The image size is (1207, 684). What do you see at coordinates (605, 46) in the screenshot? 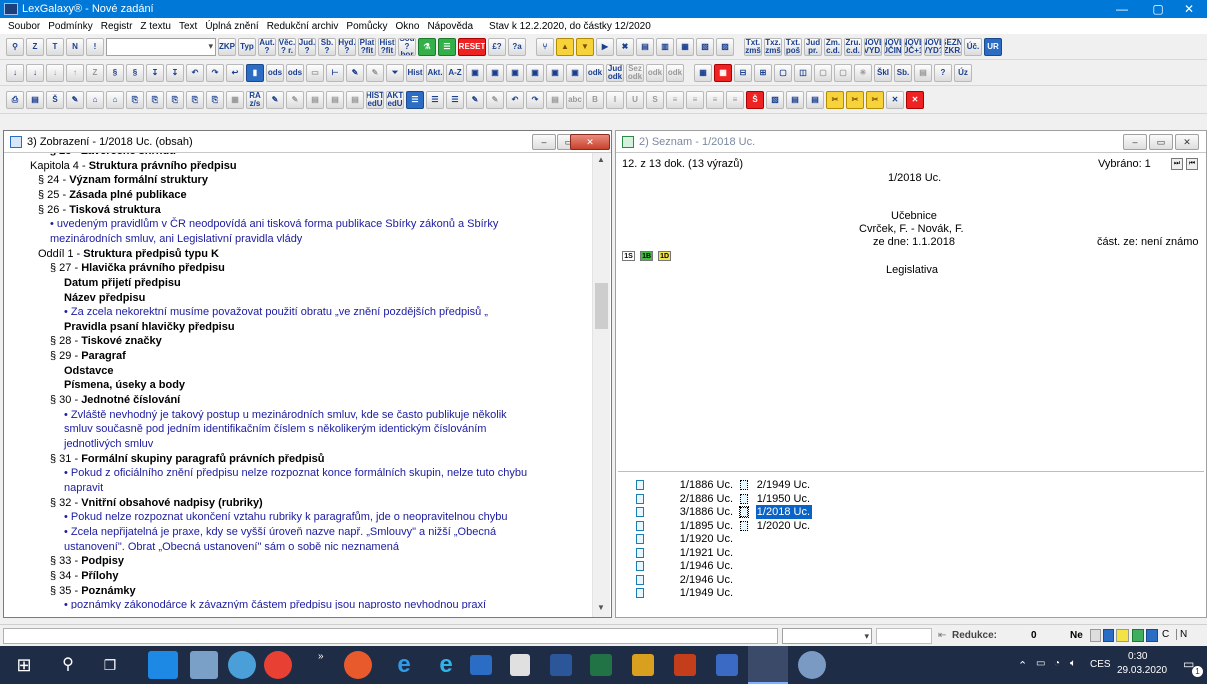
I see `doc-next-icon: ▶` at bounding box center [605, 46].